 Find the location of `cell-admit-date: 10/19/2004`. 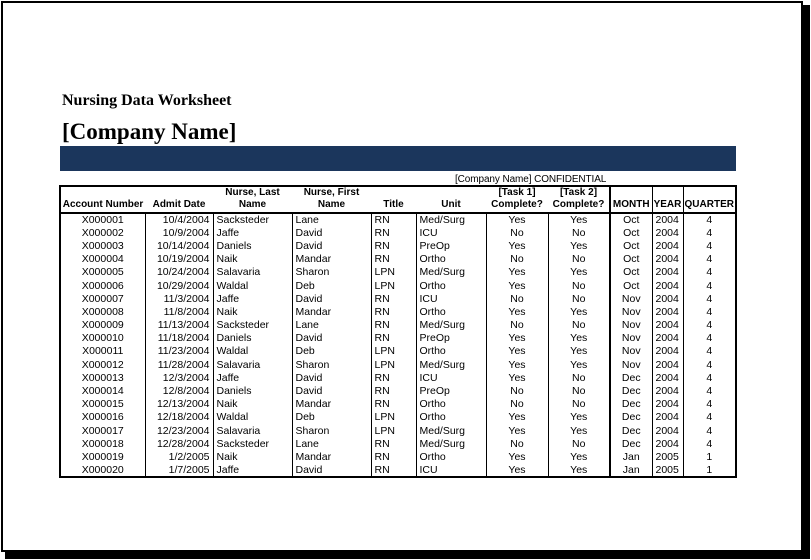

cell-admit-date: 10/19/2004 is located at coordinates (178, 259).